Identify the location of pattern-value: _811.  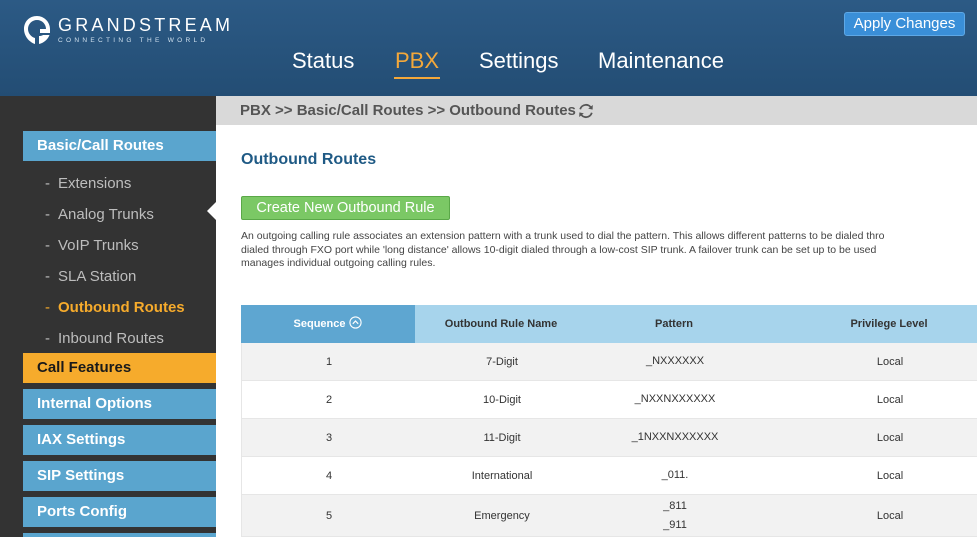
(675, 505).